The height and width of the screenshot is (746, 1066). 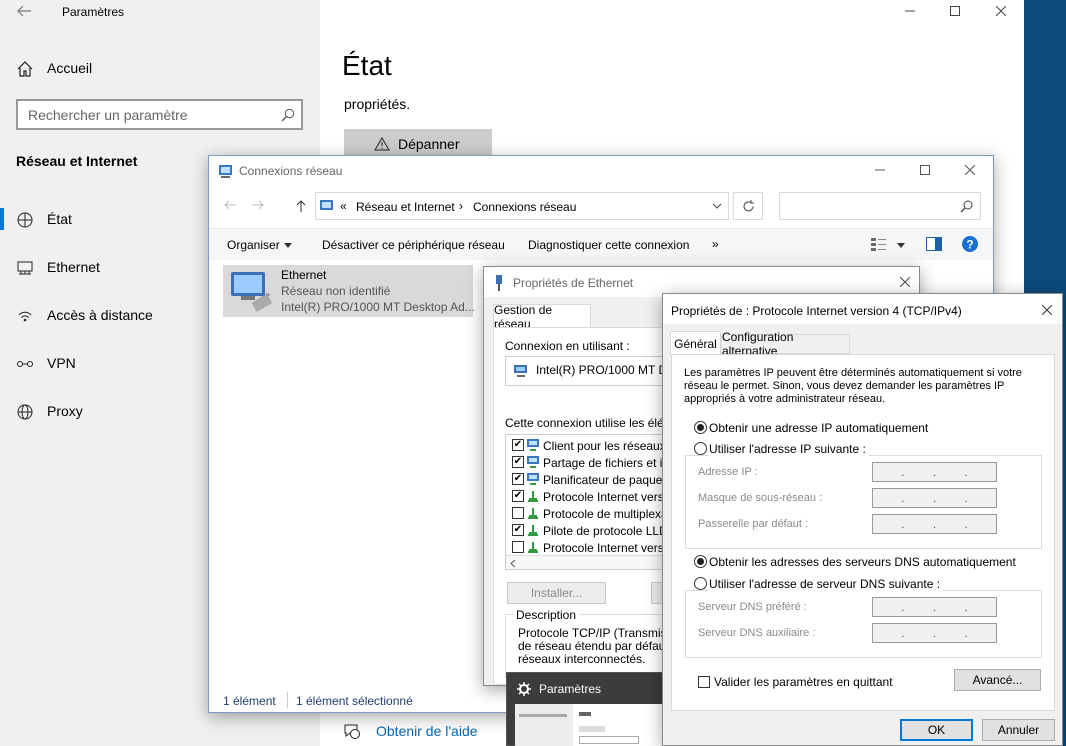 What do you see at coordinates (609, 740) in the screenshot?
I see `thumbnail-window` at bounding box center [609, 740].